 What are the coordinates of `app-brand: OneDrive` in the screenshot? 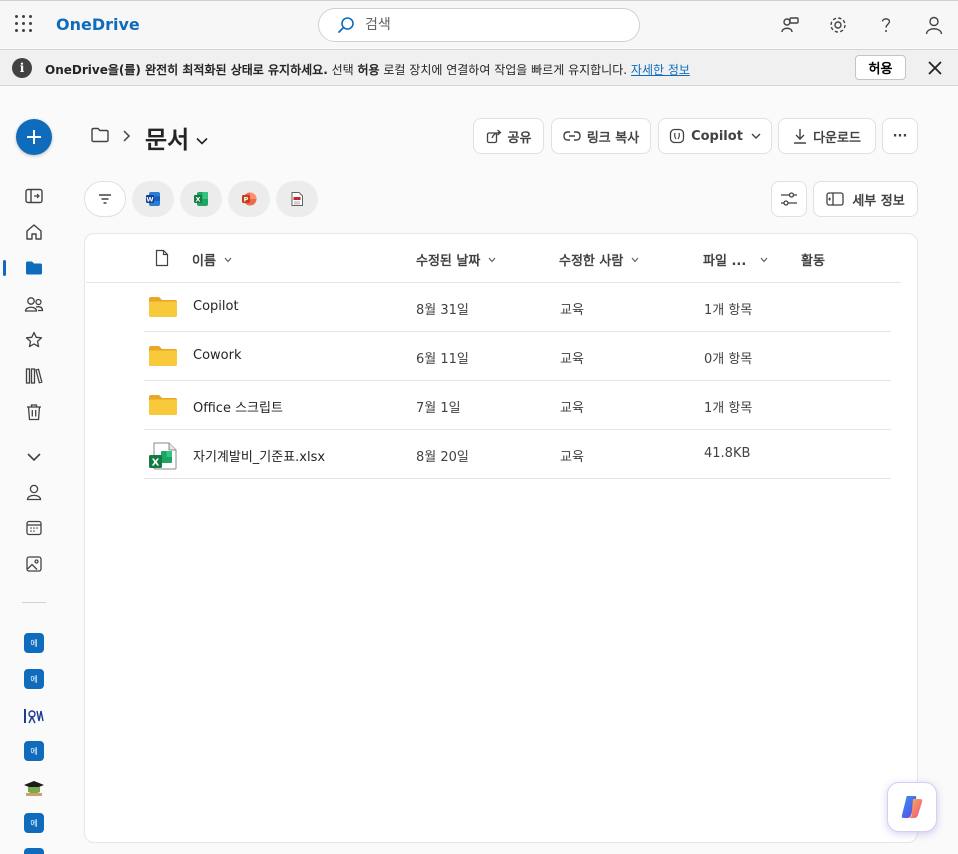 It's located at (98, 24).